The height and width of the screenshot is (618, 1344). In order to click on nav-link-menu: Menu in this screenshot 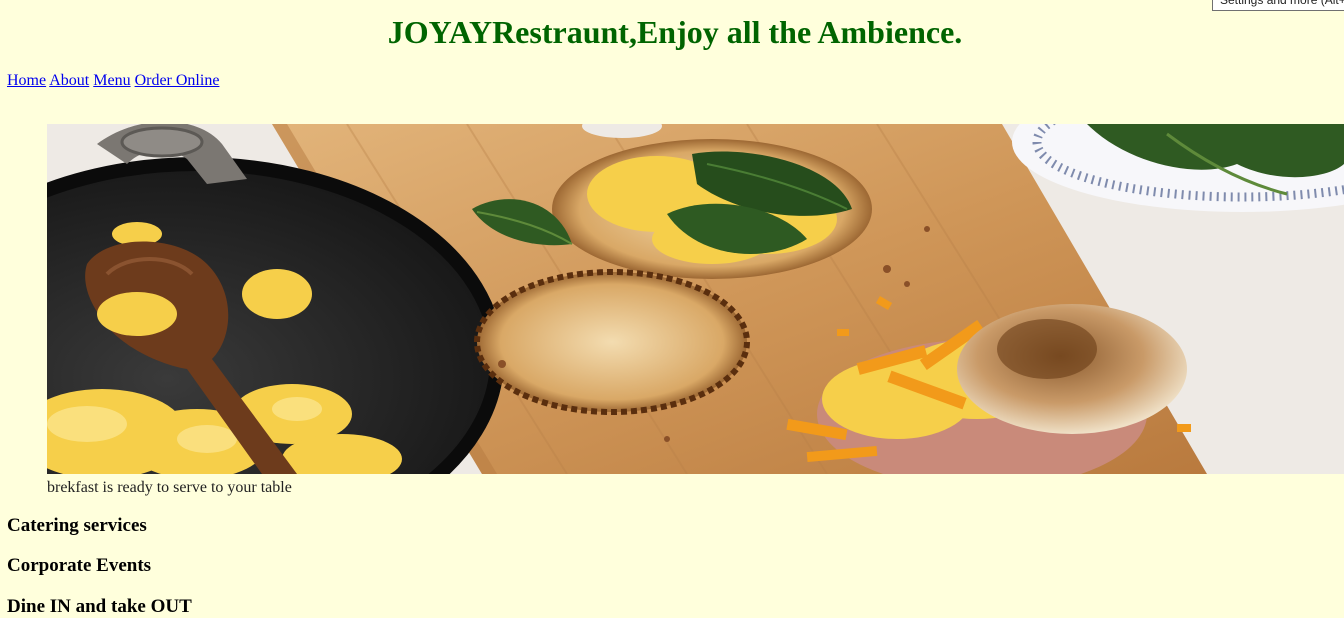, I will do `click(111, 80)`.